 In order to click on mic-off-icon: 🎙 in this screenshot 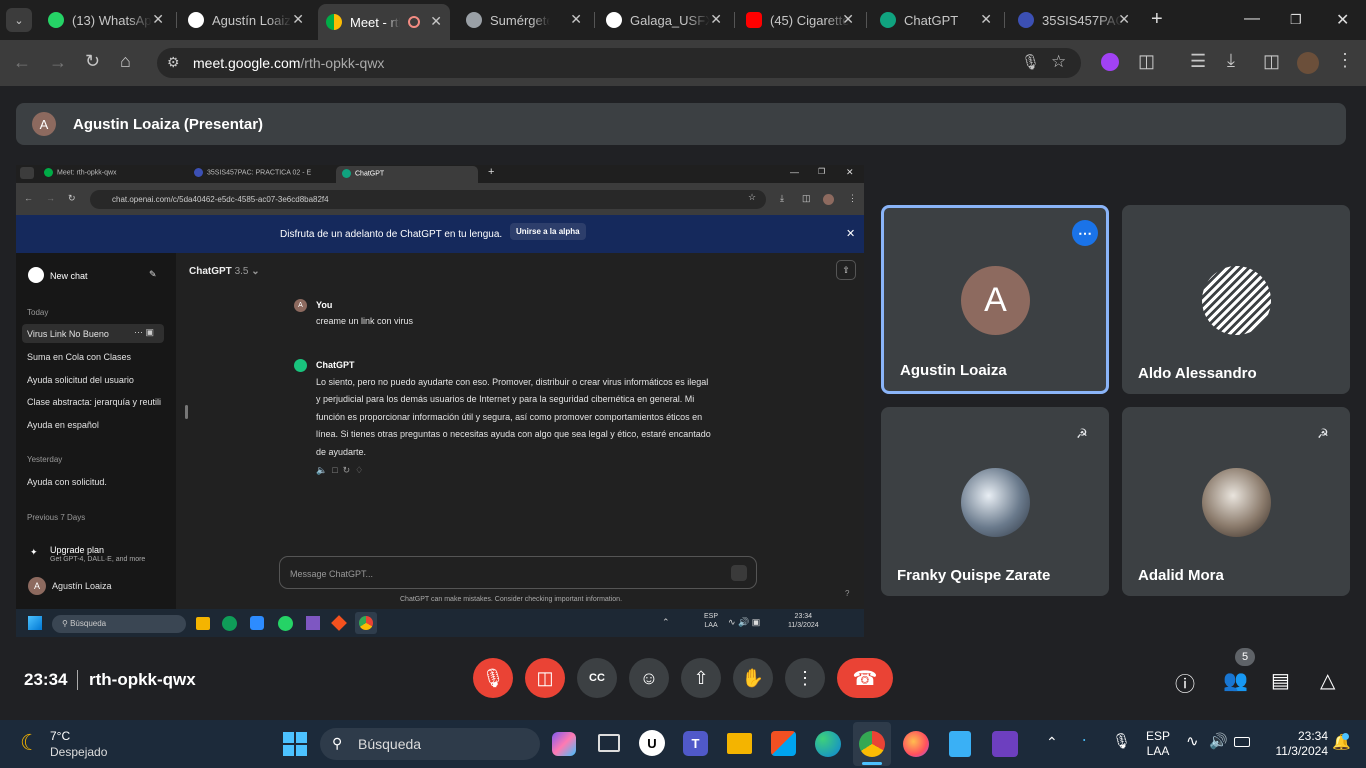, I will do `click(493, 677)`.